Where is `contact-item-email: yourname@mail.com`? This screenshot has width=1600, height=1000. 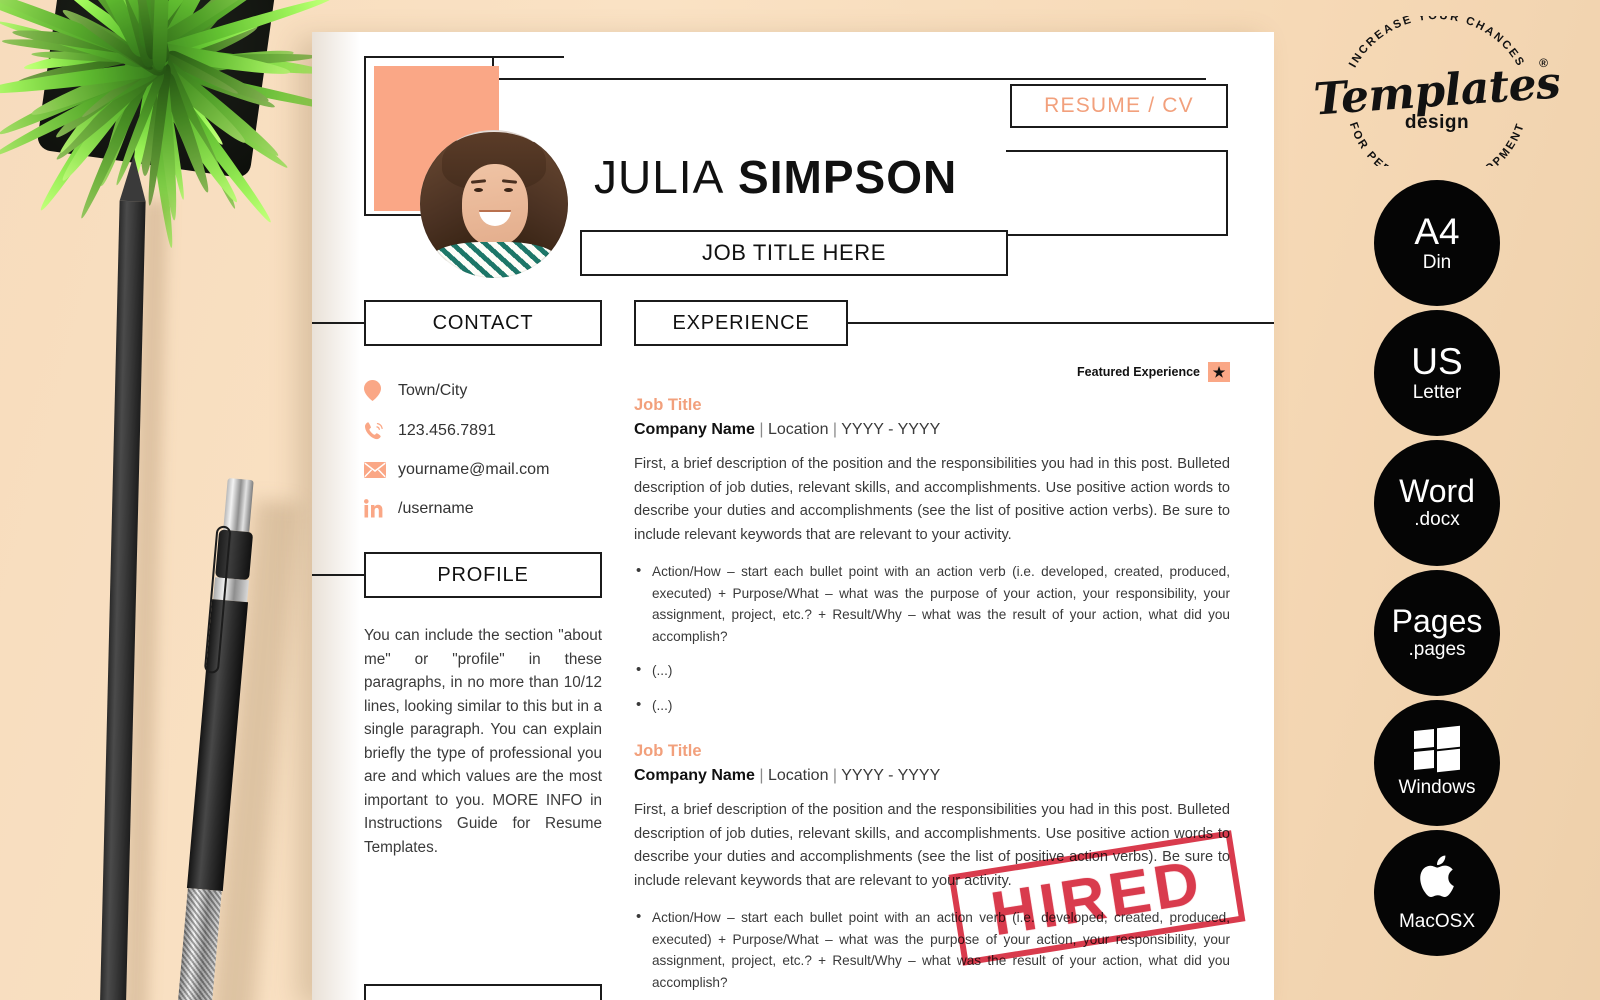 contact-item-email: yourname@mail.com is located at coordinates (494, 470).